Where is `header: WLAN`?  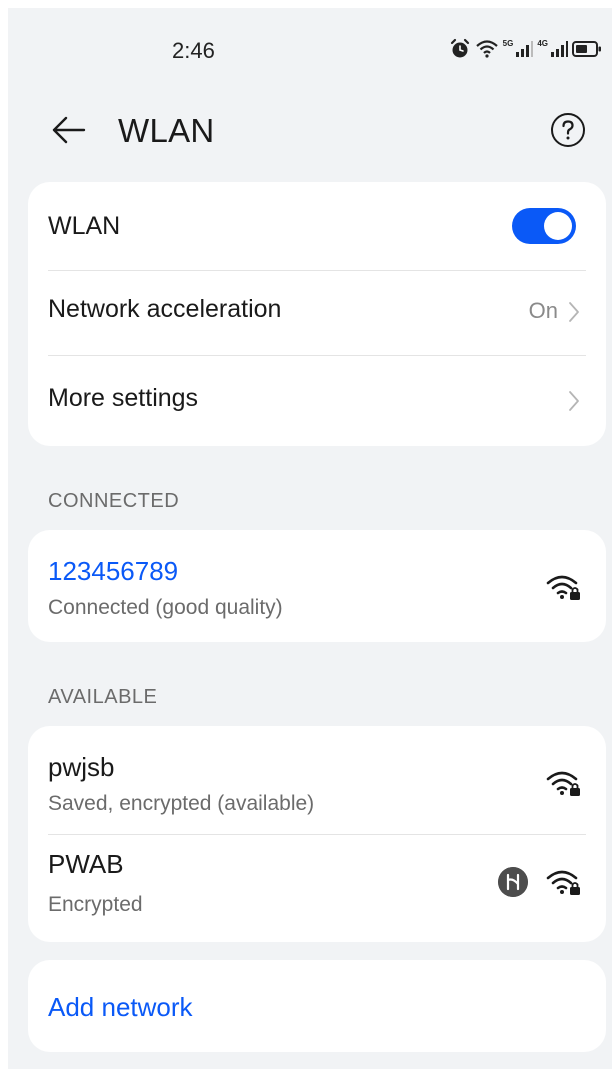
header: WLAN is located at coordinates (310, 133).